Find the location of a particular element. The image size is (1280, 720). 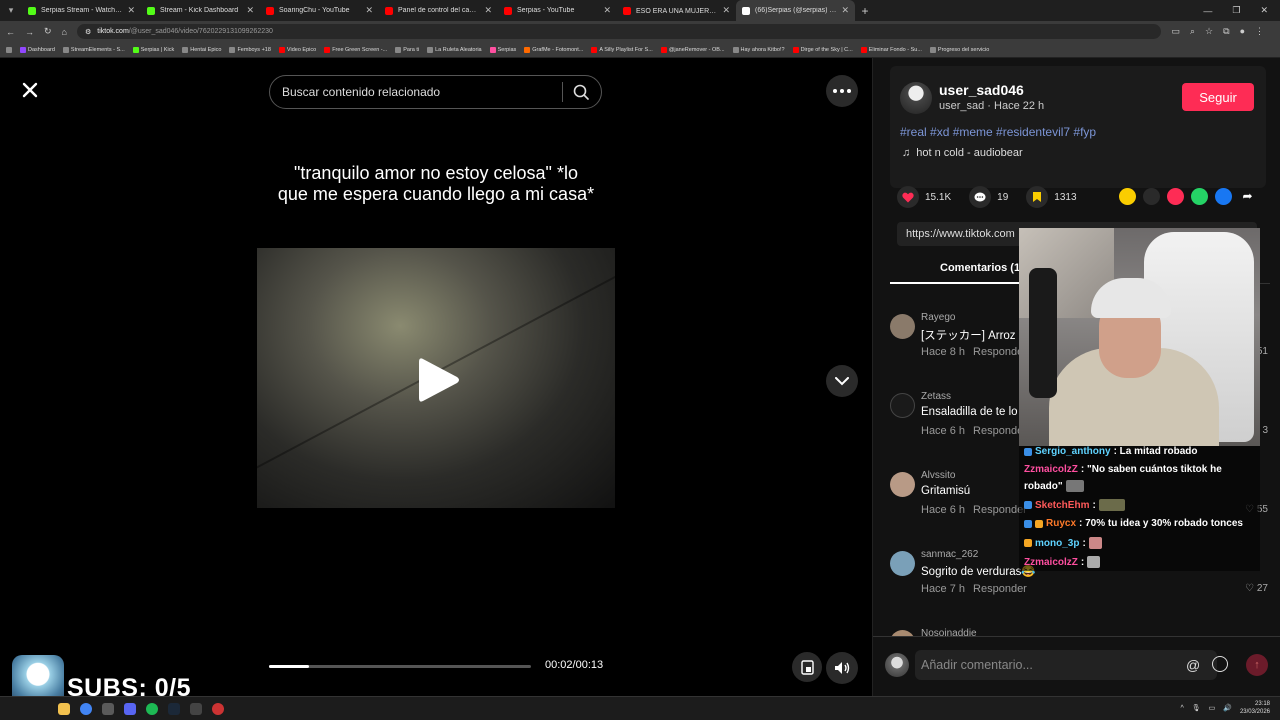

bookmark-item: Serpias | Kick is located at coordinates (153, 49).